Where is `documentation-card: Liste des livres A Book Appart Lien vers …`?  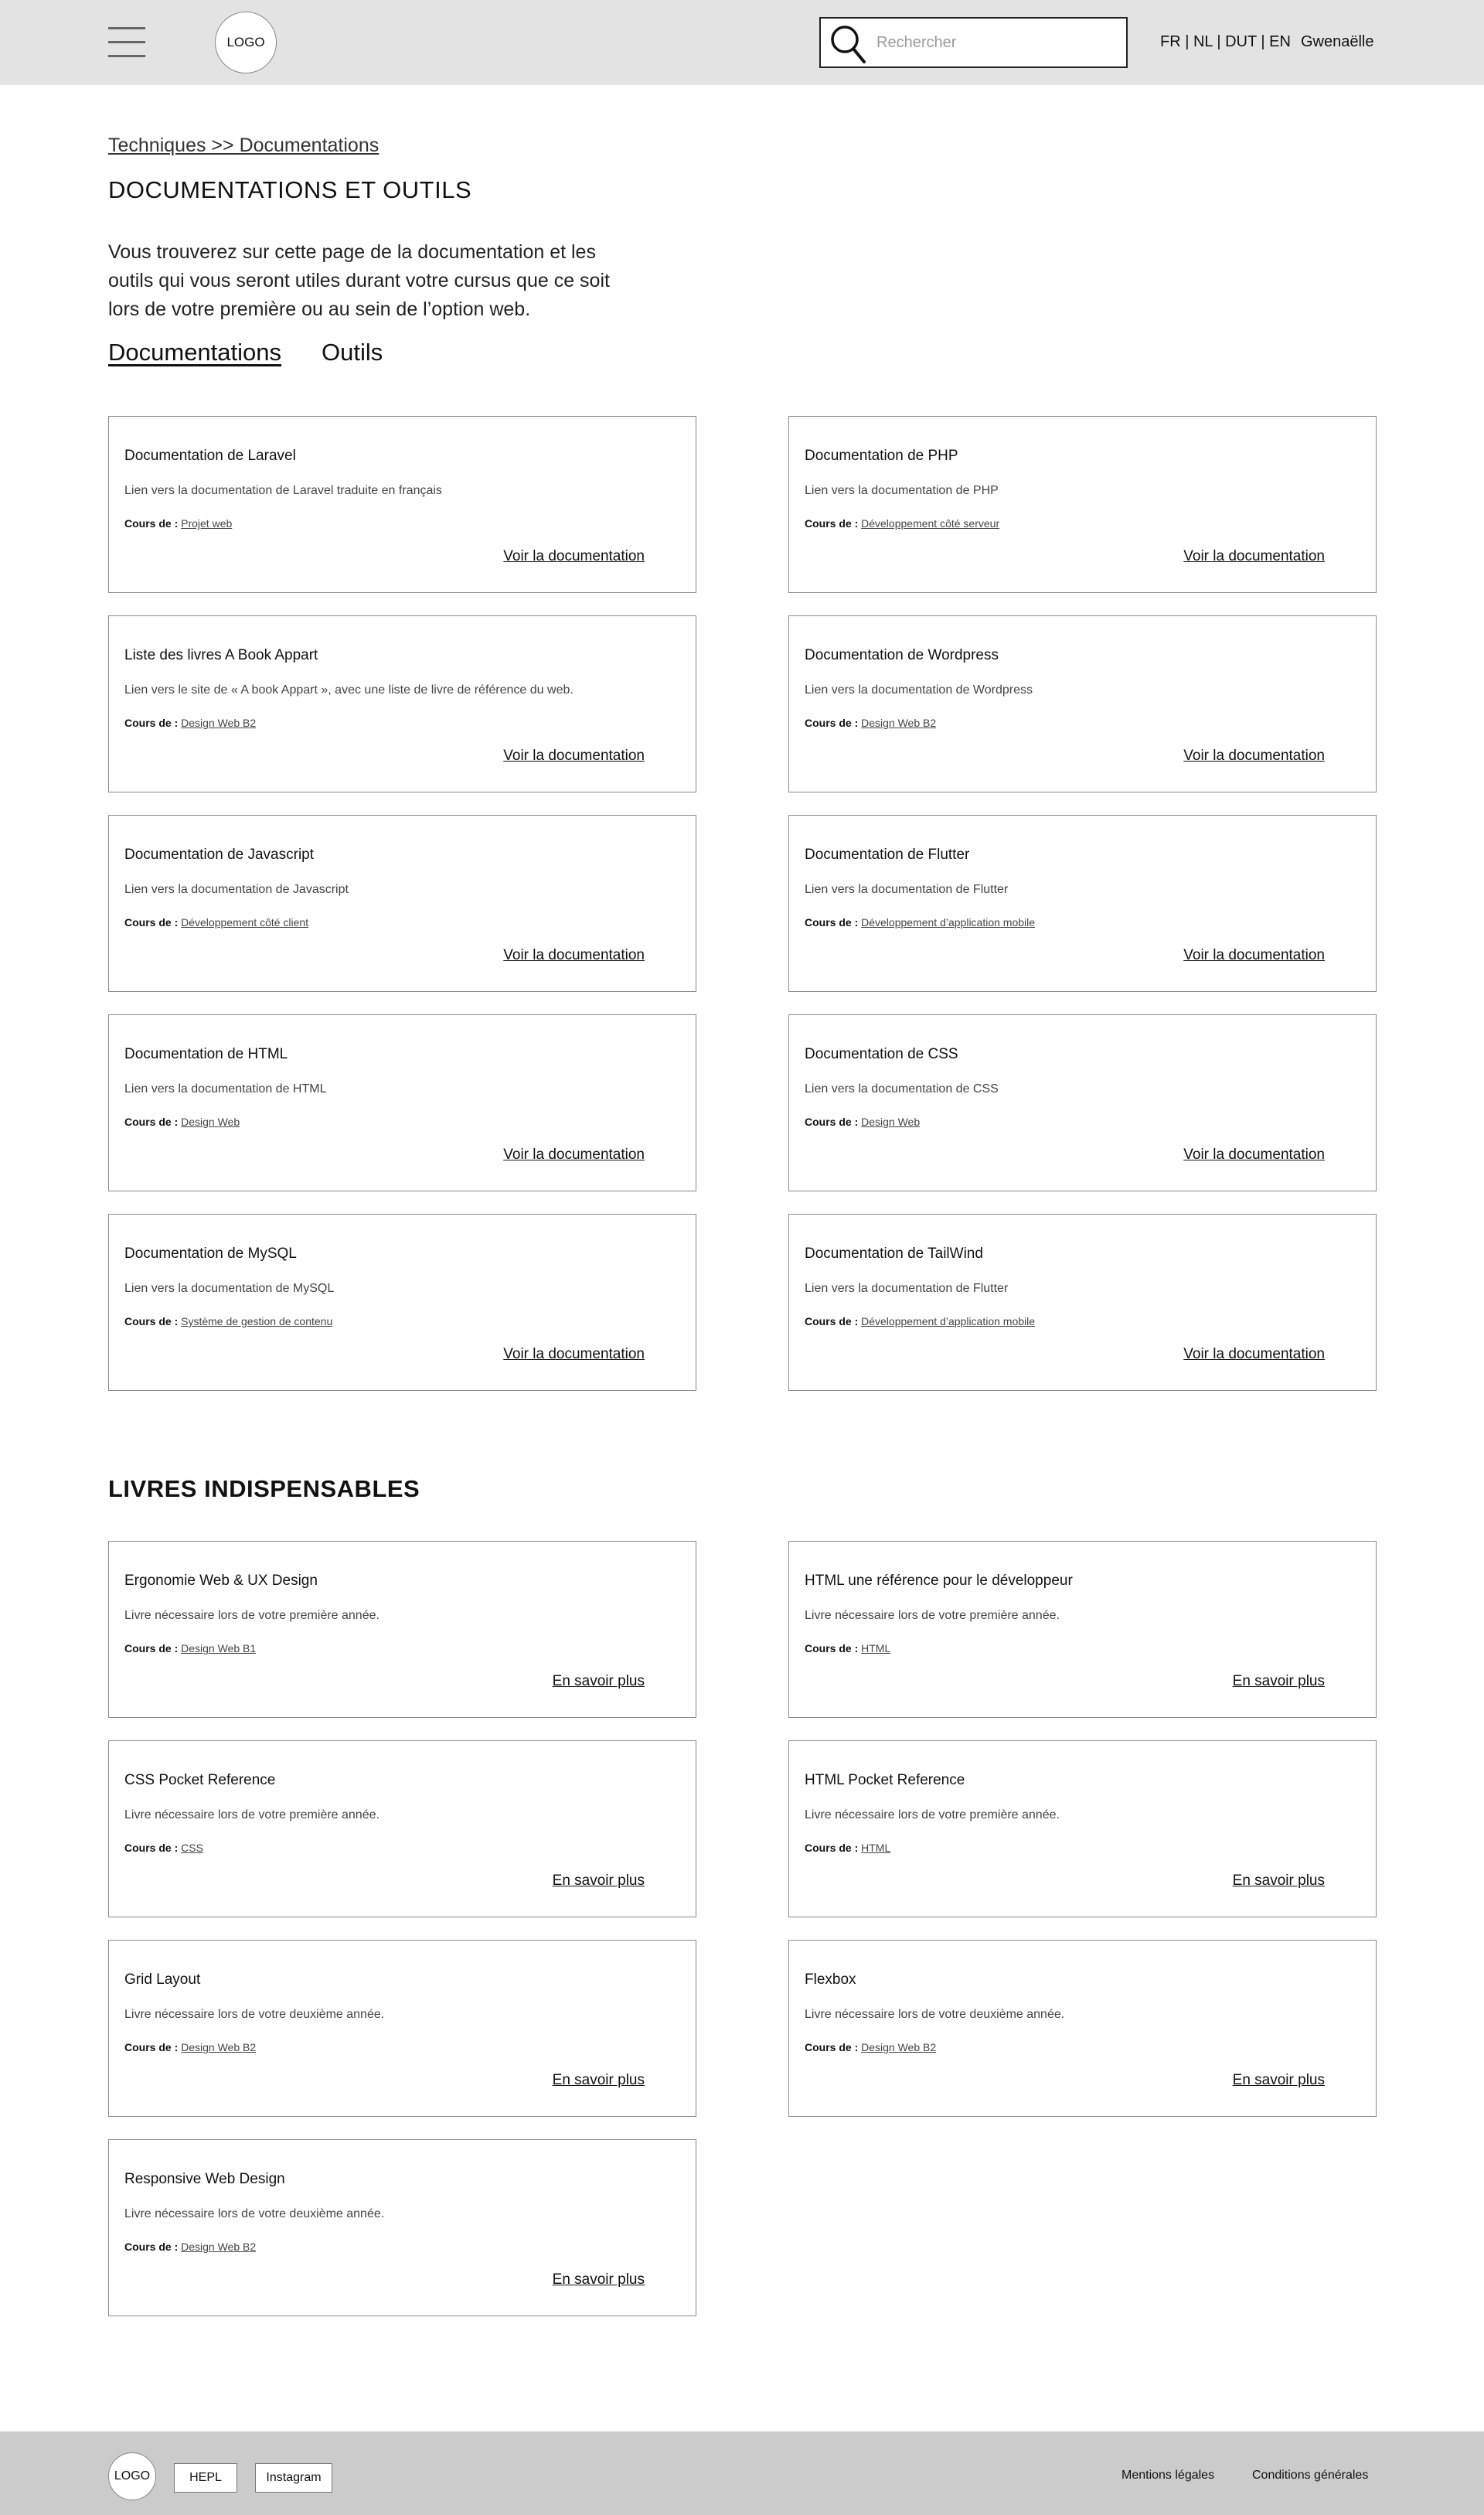 documentation-card: Liste des livres A Book Appart Lien vers … is located at coordinates (402, 703).